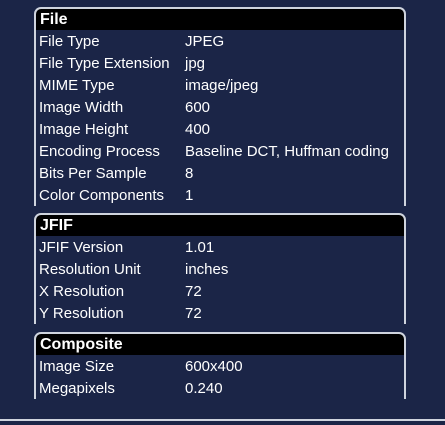 The image size is (445, 425). What do you see at coordinates (84, 129) in the screenshot?
I see `row-key: Image Height` at bounding box center [84, 129].